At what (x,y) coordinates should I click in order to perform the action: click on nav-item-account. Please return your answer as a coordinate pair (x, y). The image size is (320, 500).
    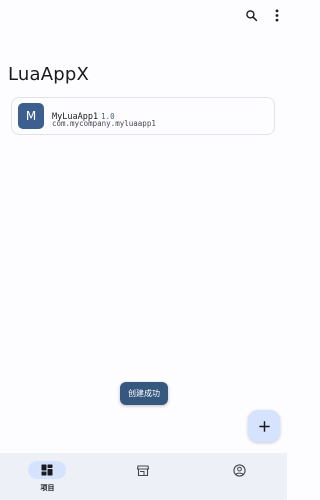
    Looking at the image, I should click on (239, 476).